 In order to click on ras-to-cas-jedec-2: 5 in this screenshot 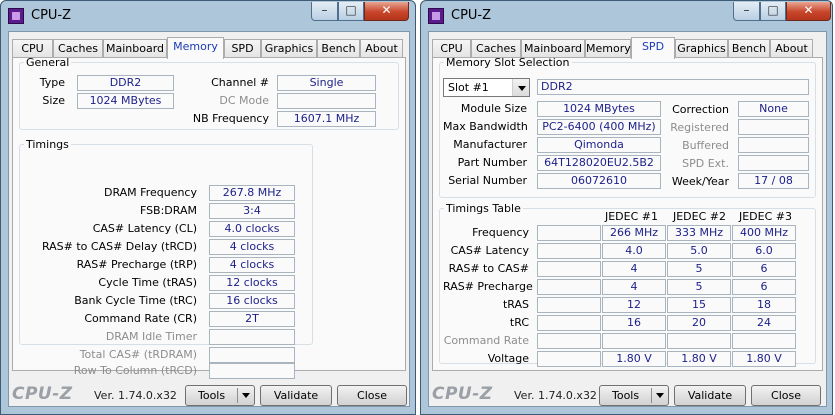, I will do `click(699, 269)`.